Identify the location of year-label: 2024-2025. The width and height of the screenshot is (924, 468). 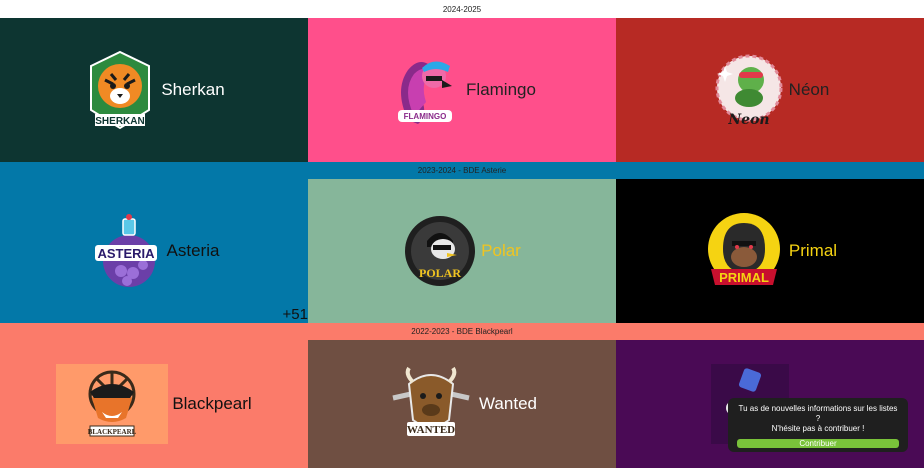
(462, 9).